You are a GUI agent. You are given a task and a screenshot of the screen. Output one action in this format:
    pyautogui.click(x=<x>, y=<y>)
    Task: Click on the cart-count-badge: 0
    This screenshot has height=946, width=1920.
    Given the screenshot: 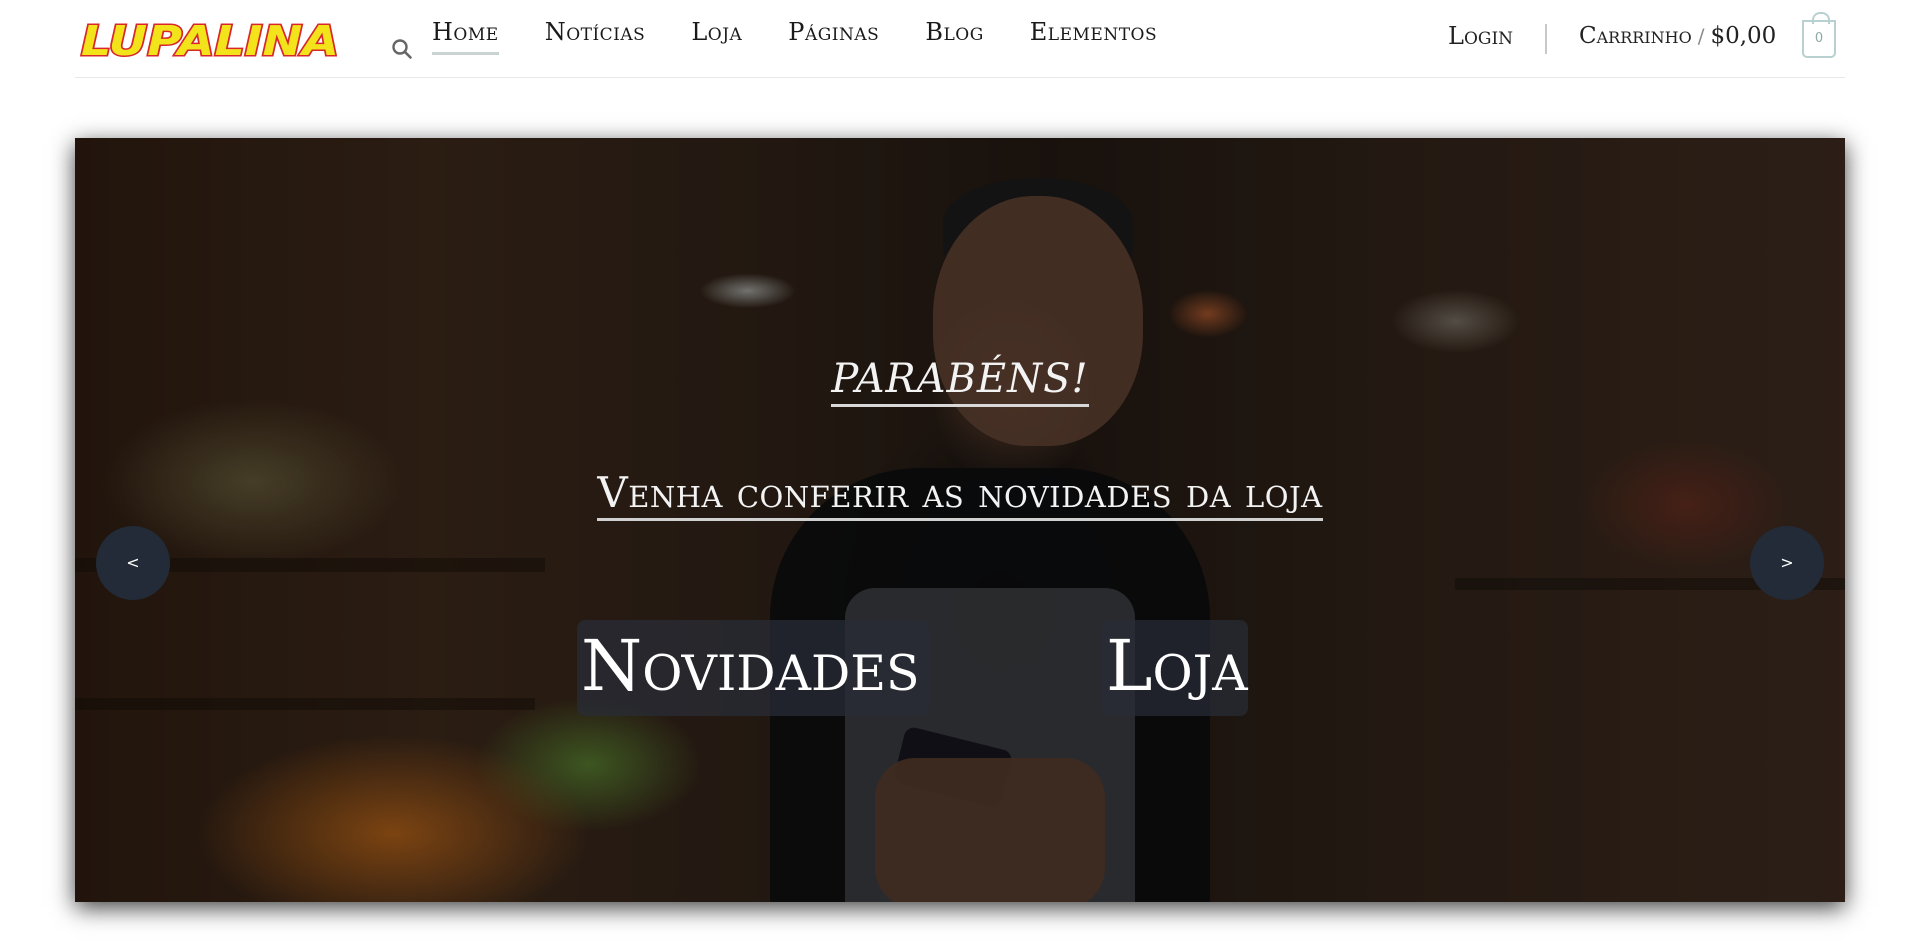 What is the action you would take?
    pyautogui.click(x=1819, y=38)
    